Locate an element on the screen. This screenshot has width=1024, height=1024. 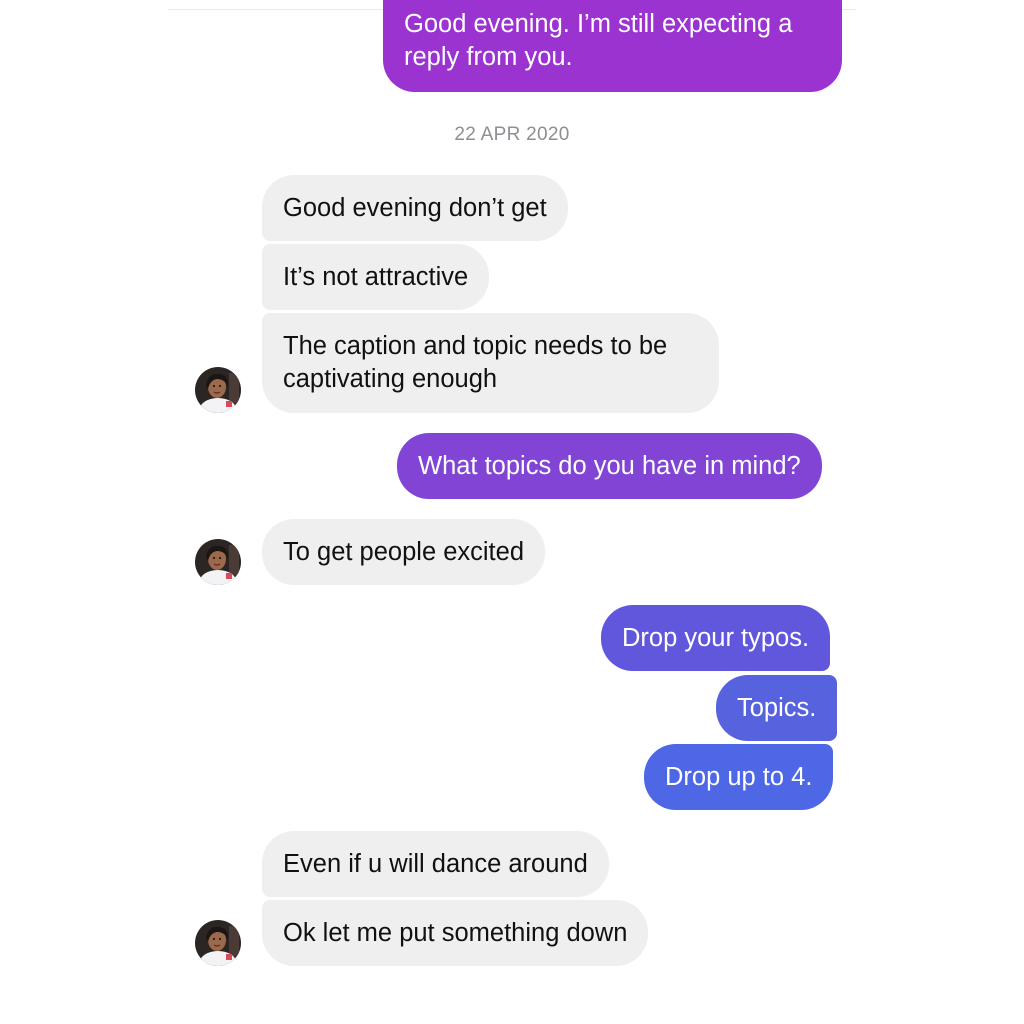
message-bubble-incoming: It’s not attractive is located at coordinates (376, 277).